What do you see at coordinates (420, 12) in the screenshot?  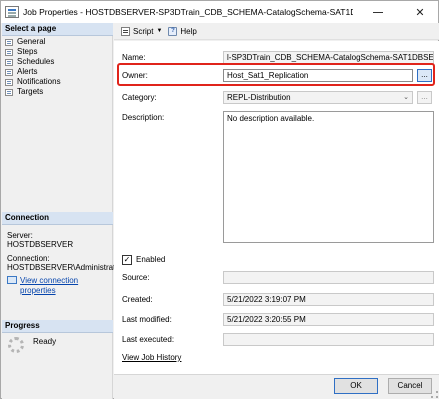 I see `close-button: ✕` at bounding box center [420, 12].